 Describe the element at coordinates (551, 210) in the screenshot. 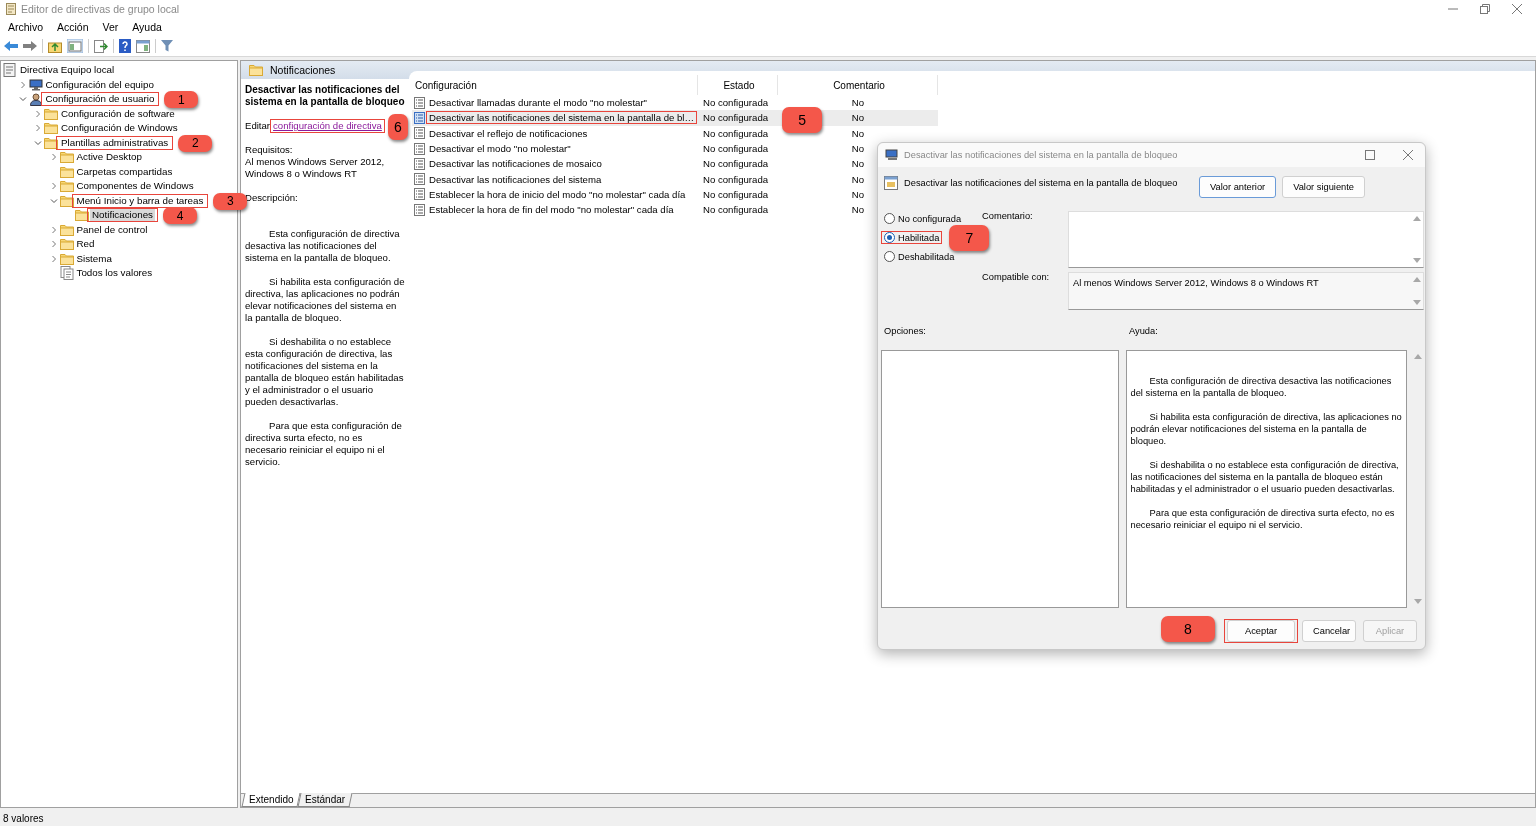

I see `setting-name: Establecer la hora de fin del modo "no molestar" cada día` at that location.